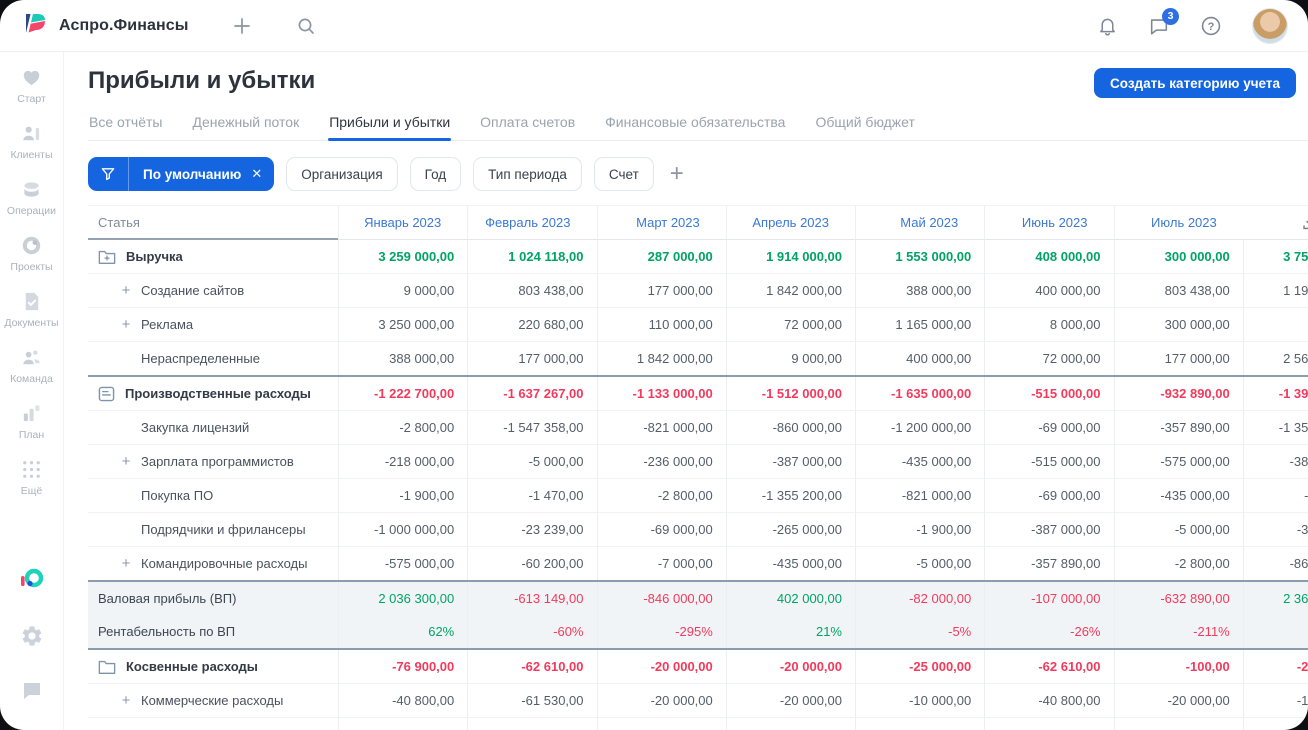  What do you see at coordinates (1275, 598) in the screenshot?
I see `value-cell: 2 366 800,00` at bounding box center [1275, 598].